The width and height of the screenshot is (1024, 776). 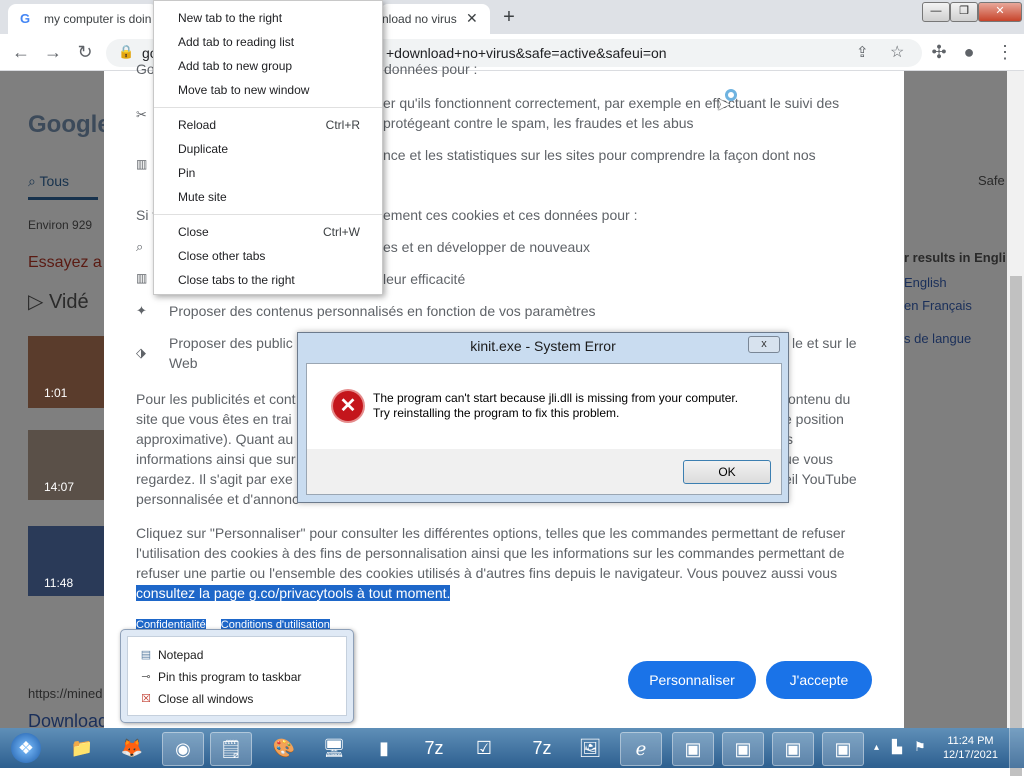 I want to click on result-url: https://mined, so click(x=65, y=693).